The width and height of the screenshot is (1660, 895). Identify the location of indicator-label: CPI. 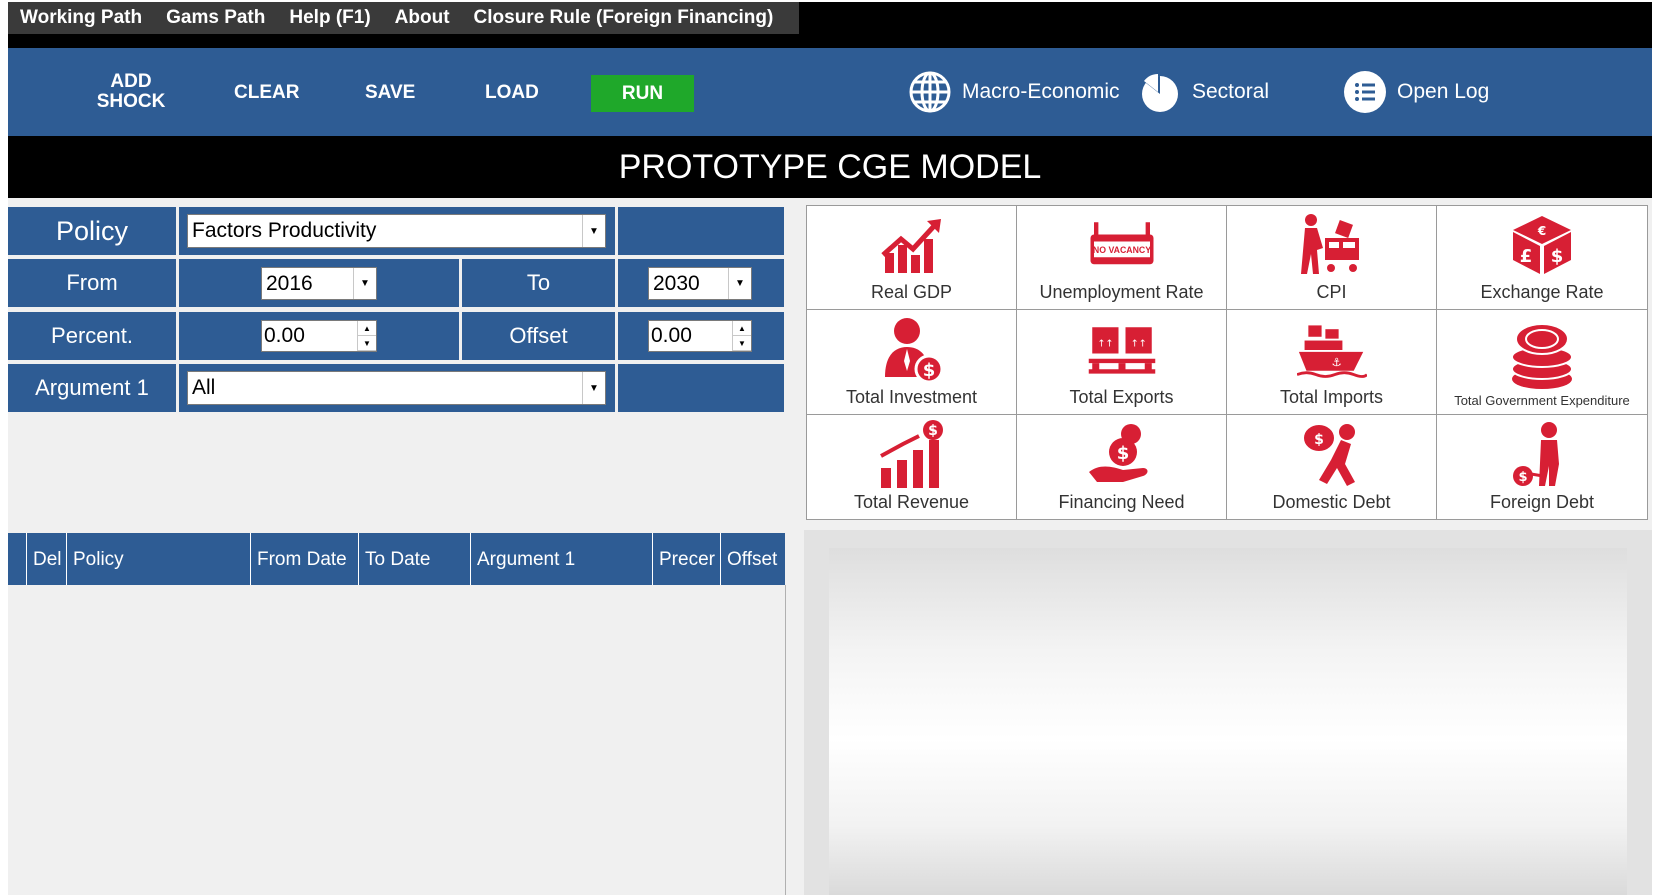
(1331, 292).